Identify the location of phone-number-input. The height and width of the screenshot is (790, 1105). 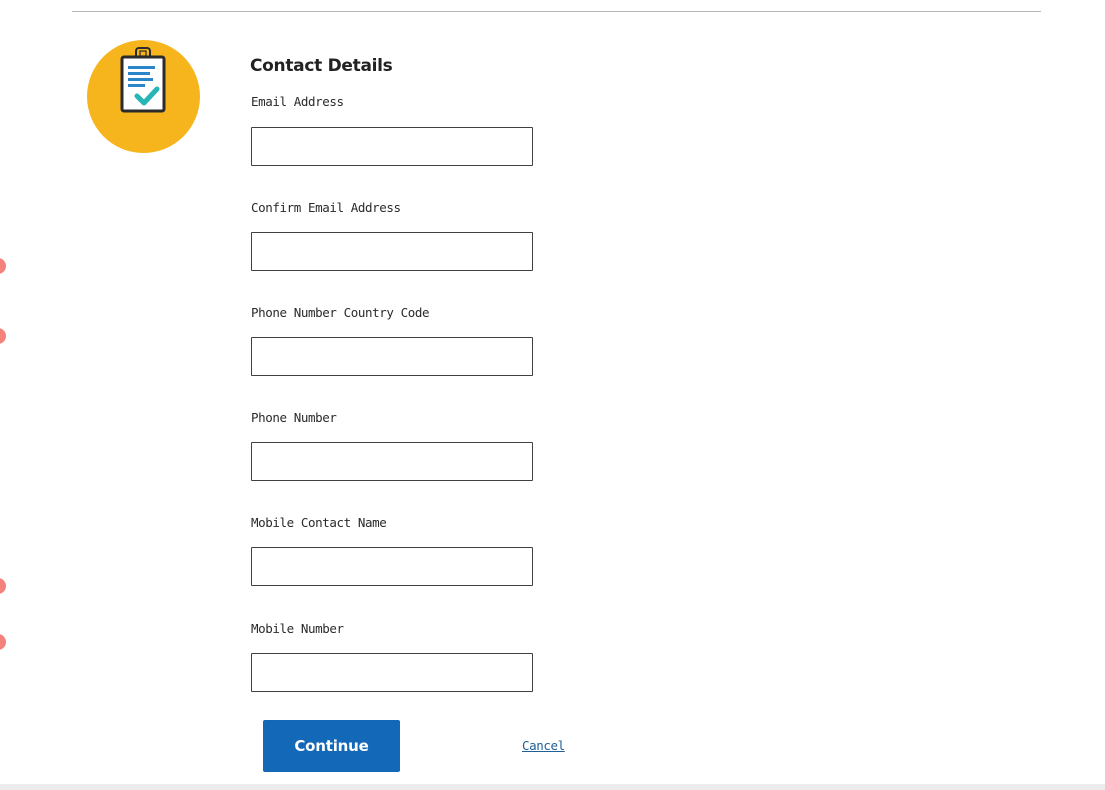
(392, 461).